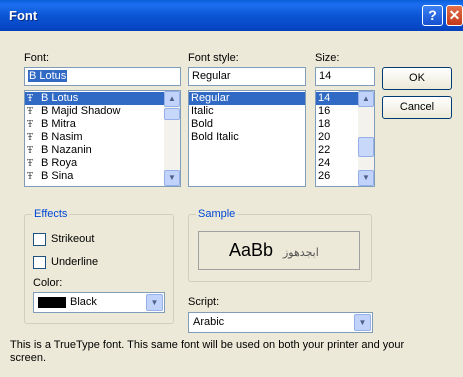 The width and height of the screenshot is (463, 377). I want to click on title-bar: Font ? ✕, so click(231, 15).